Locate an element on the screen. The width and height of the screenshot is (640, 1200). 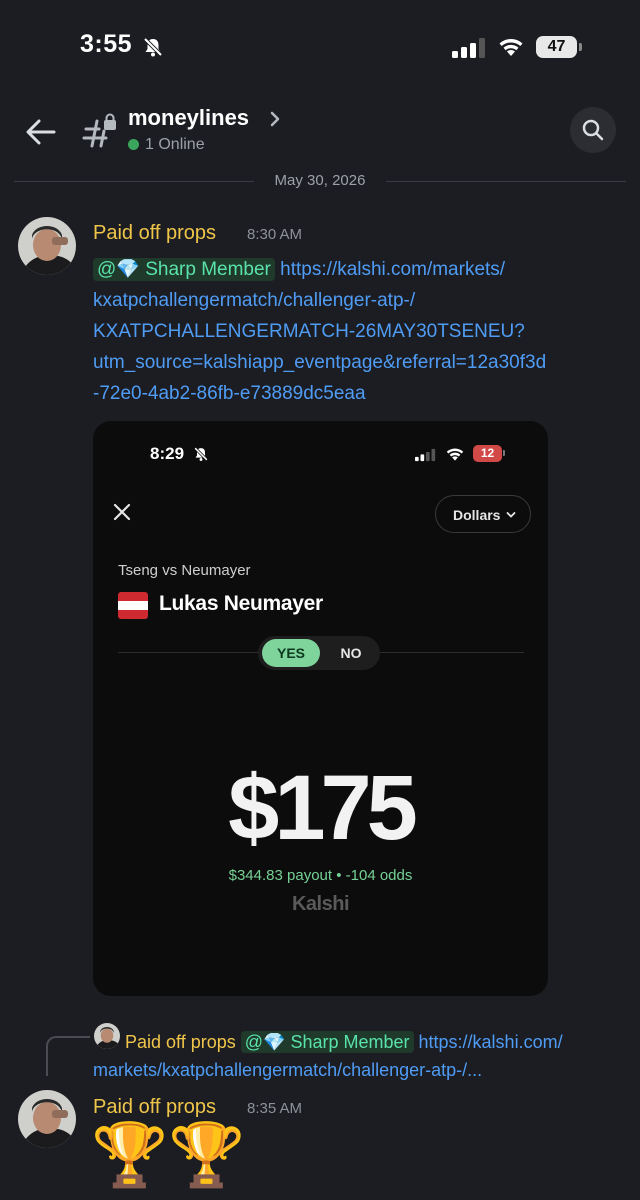
status-bar: 3:55 47 is located at coordinates (320, 47).